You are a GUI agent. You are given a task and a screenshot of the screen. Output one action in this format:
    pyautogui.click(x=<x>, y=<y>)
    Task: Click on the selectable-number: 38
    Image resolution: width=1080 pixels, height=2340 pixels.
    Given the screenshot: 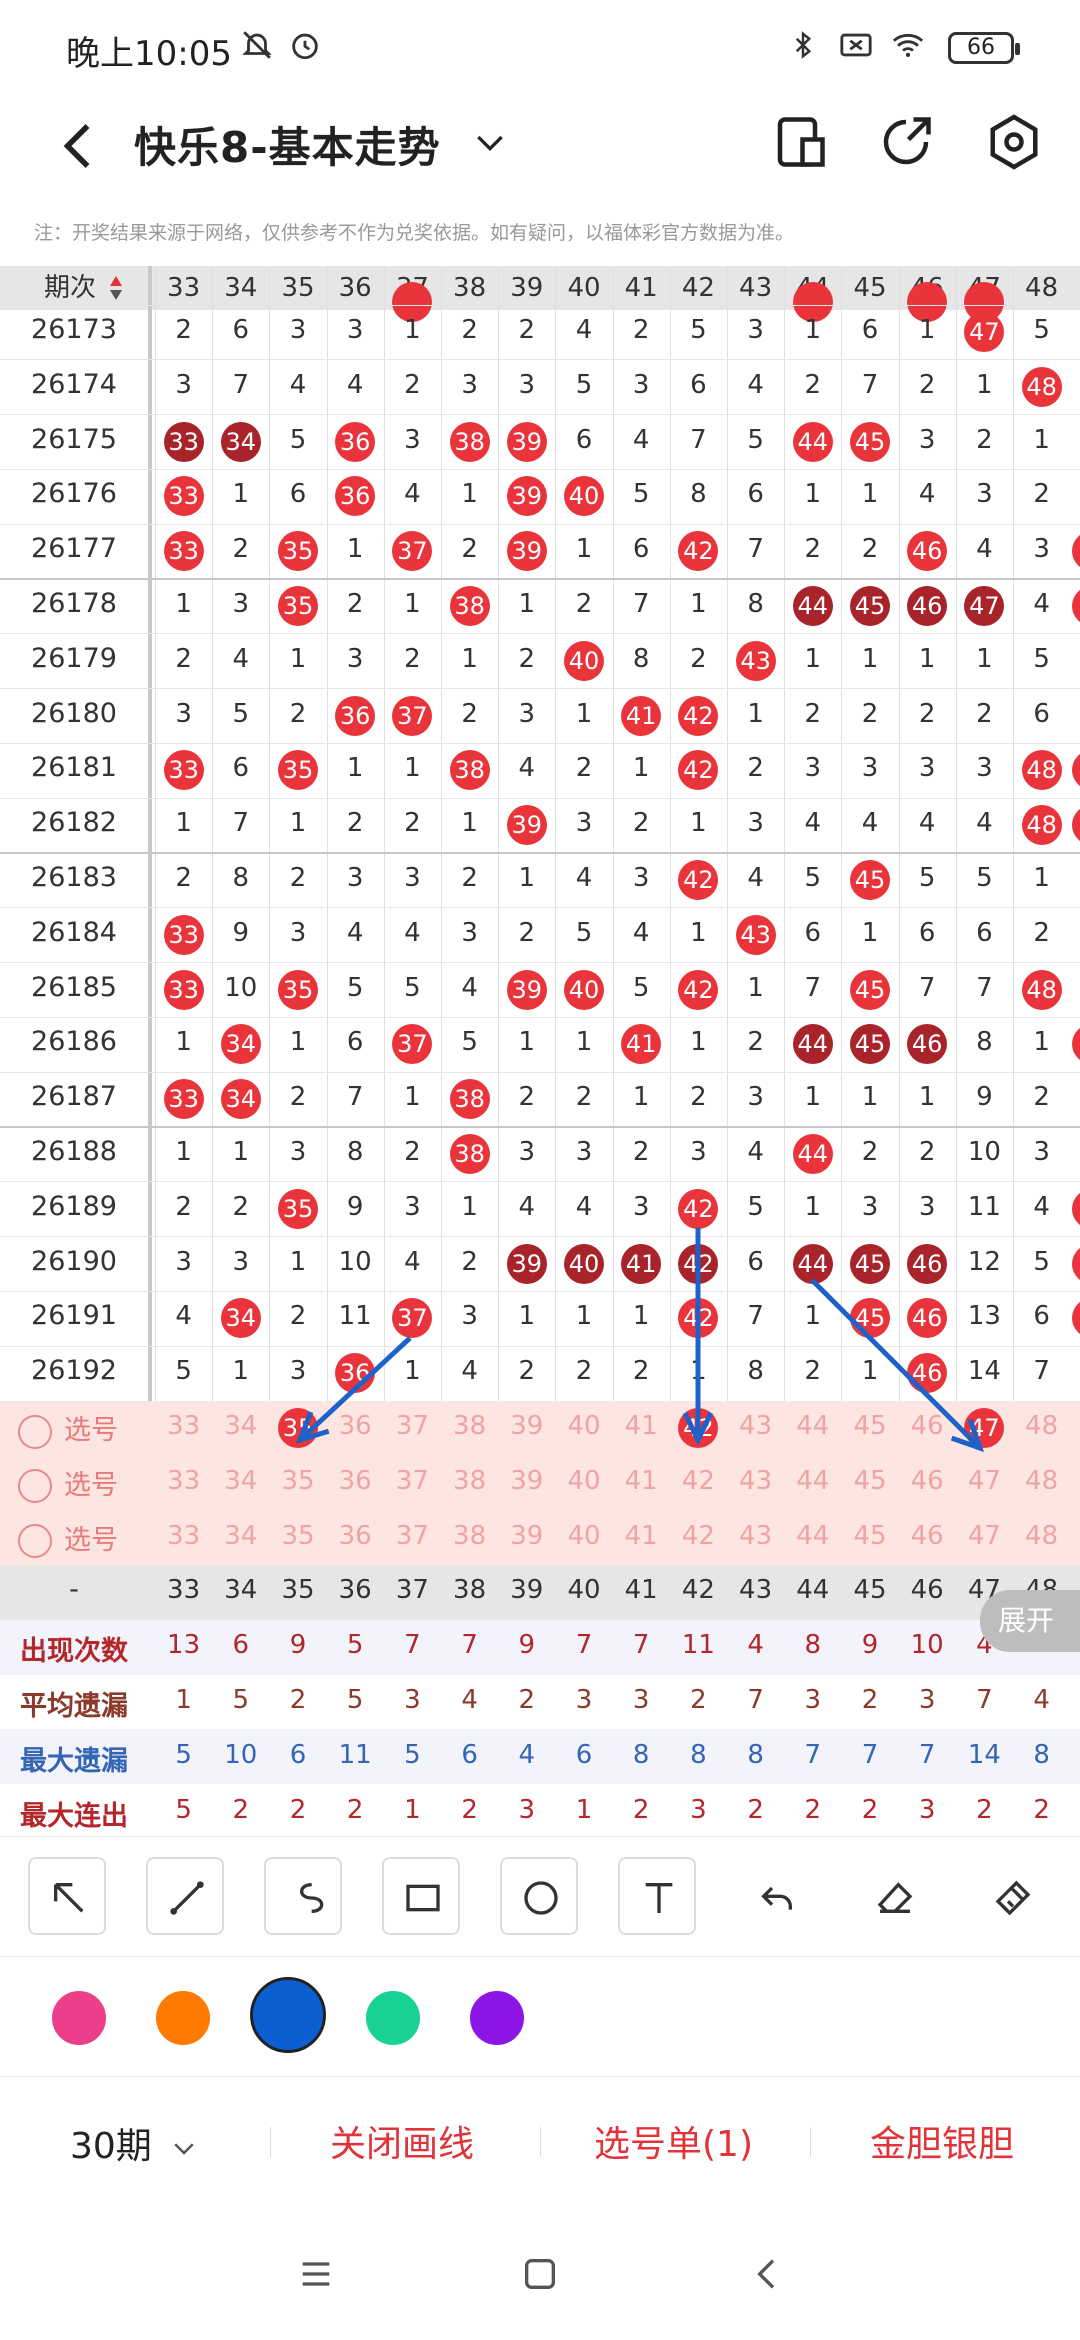 What is the action you would take?
    pyautogui.click(x=469, y=1426)
    